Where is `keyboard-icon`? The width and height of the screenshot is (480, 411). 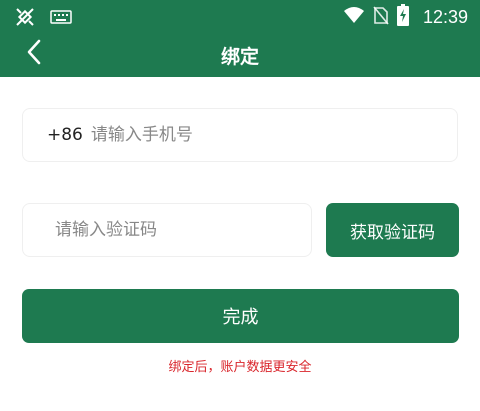 keyboard-icon is located at coordinates (61, 19).